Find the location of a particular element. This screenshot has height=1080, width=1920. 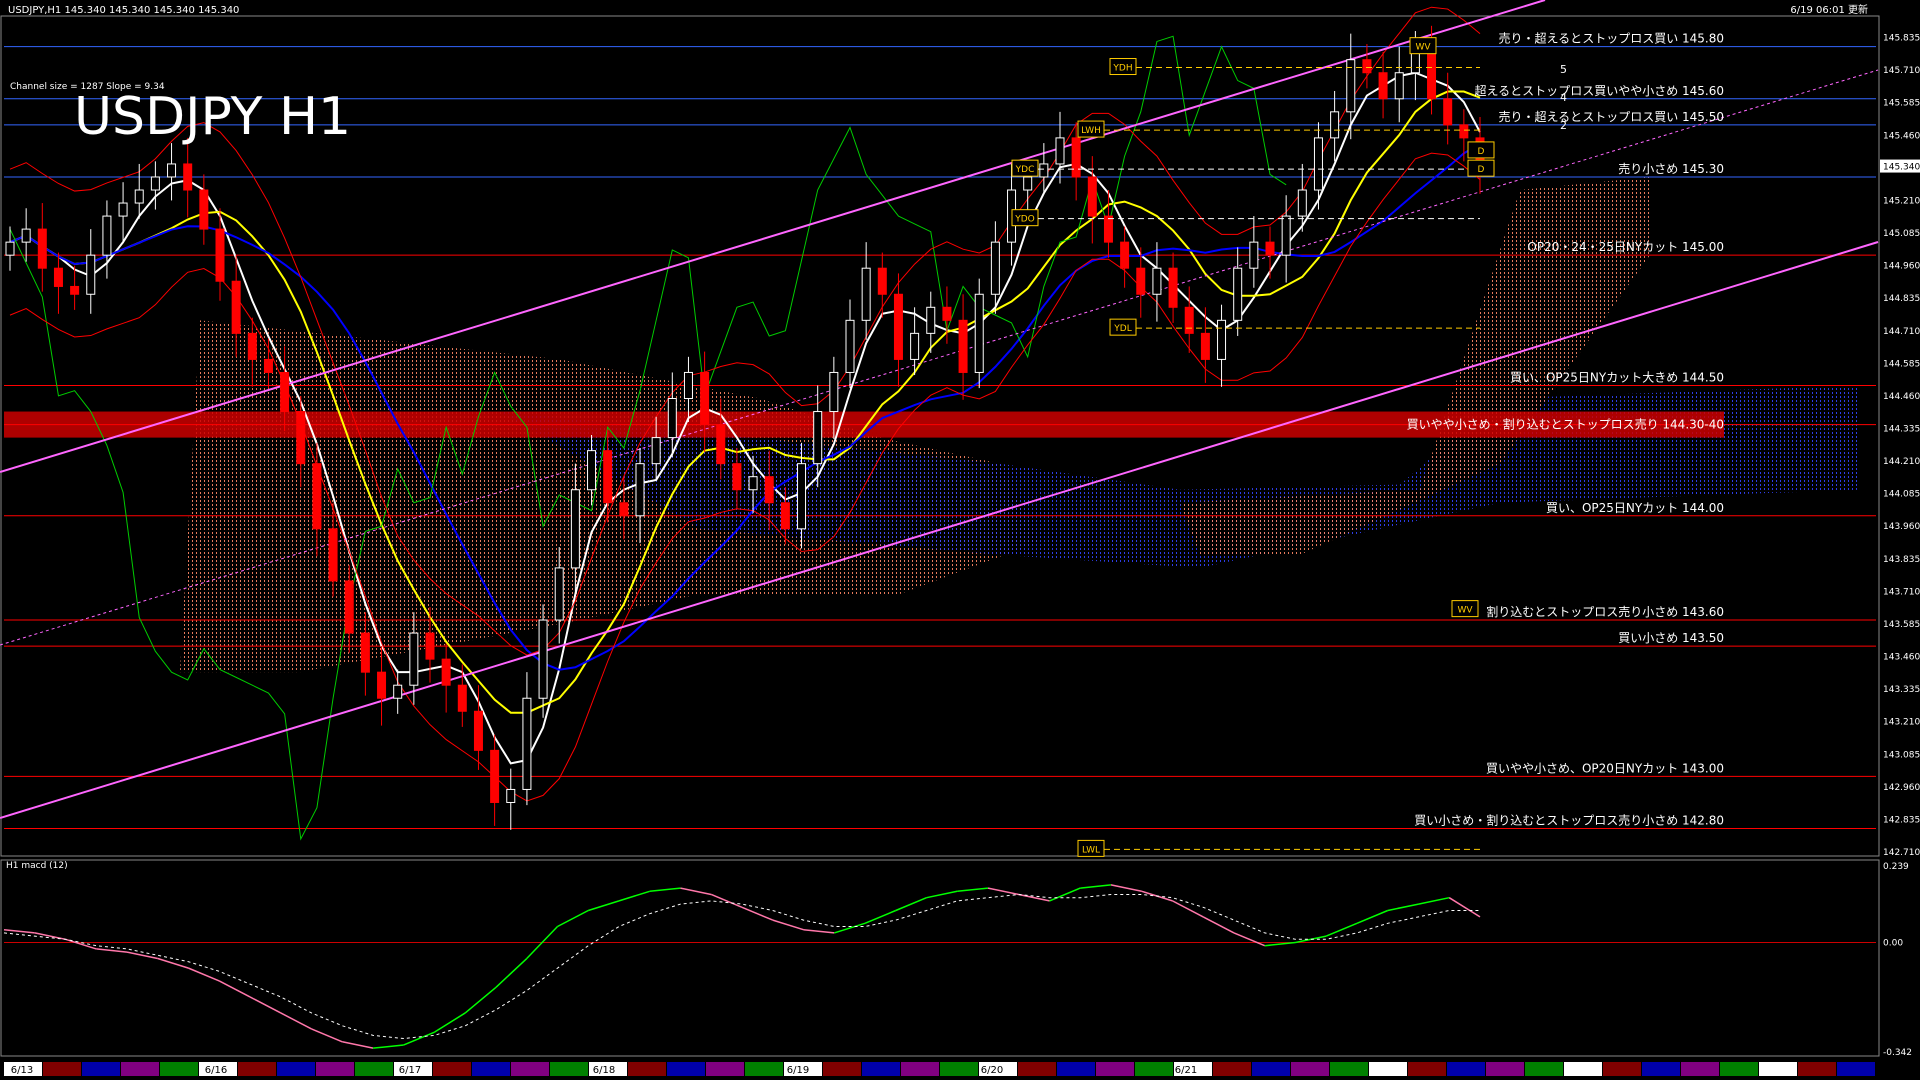

level-label-5: 買い、OP25日NYカット大きめ 144.50 is located at coordinates (1617, 377).